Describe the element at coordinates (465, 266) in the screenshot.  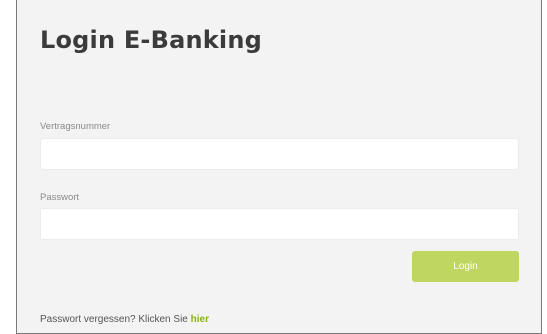
I see `login-button: Login` at that location.